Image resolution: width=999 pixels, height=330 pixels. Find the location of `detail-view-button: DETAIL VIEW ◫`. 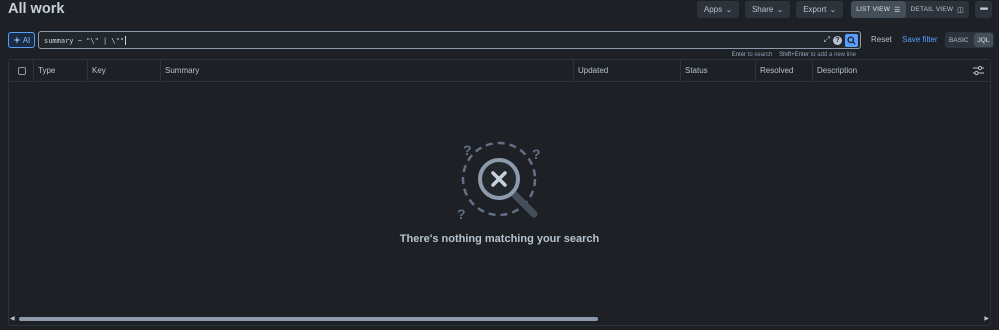

detail-view-button: DETAIL VIEW ◫ is located at coordinates (937, 9).